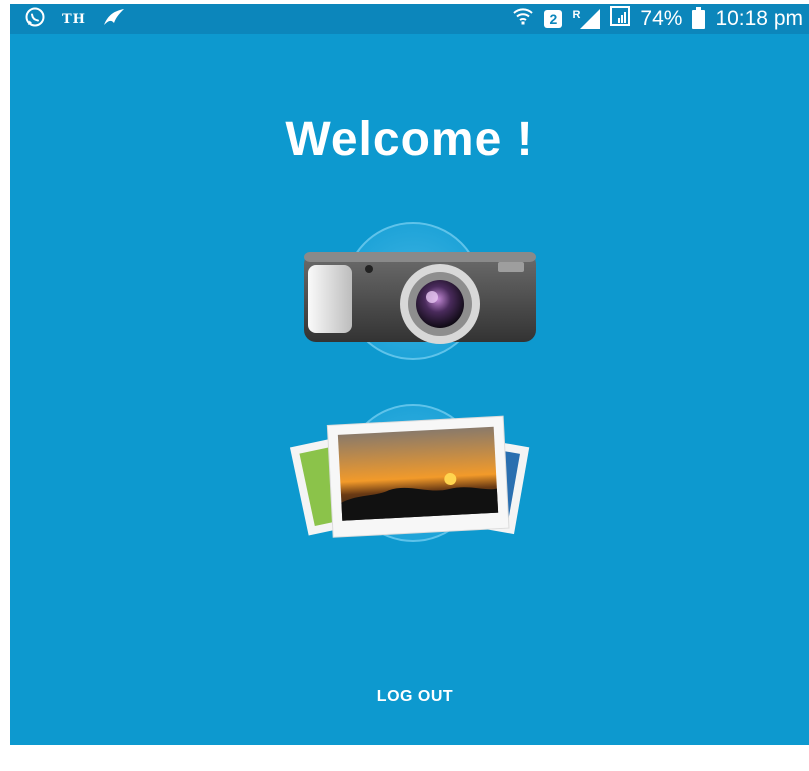 The image size is (809, 771). I want to click on wifi-icon, so click(523, 19).